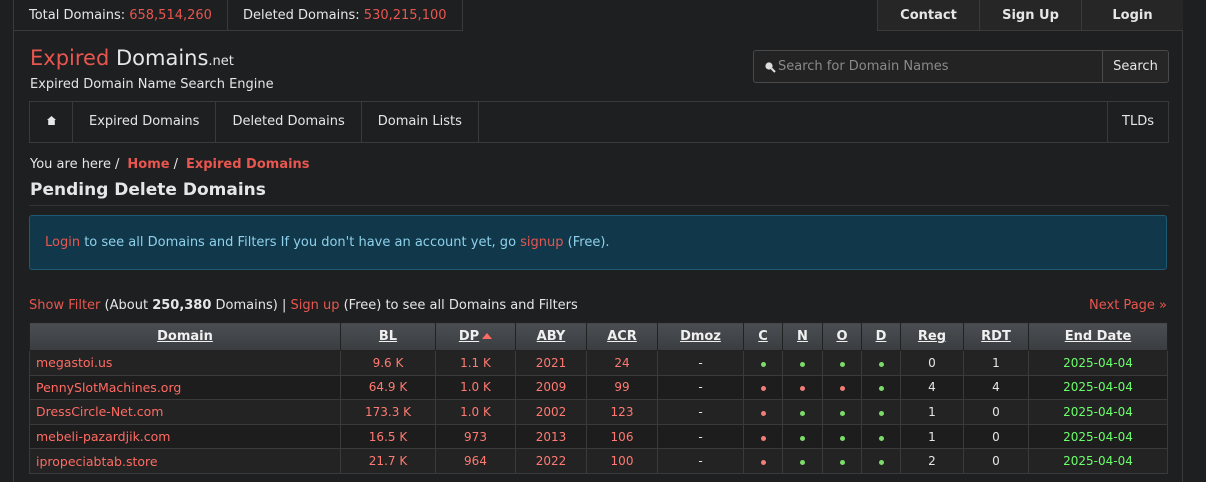 Image resolution: width=1206 pixels, height=482 pixels. I want to click on total-domains-stat: Total Domains: 658,514,260, so click(121, 15).